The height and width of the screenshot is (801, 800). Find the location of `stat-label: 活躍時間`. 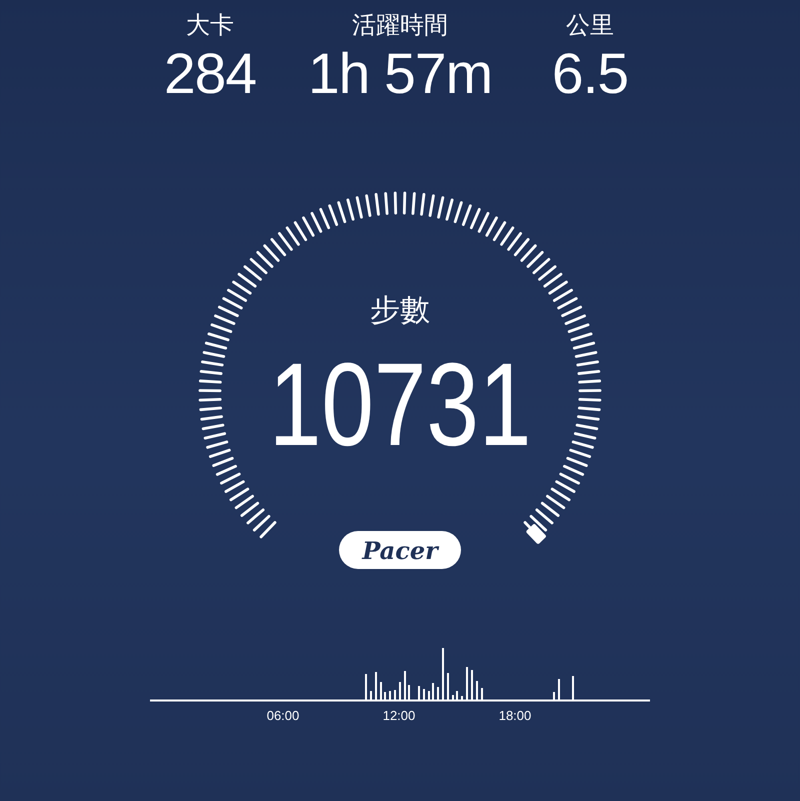

stat-label: 活躍時間 is located at coordinates (400, 25).